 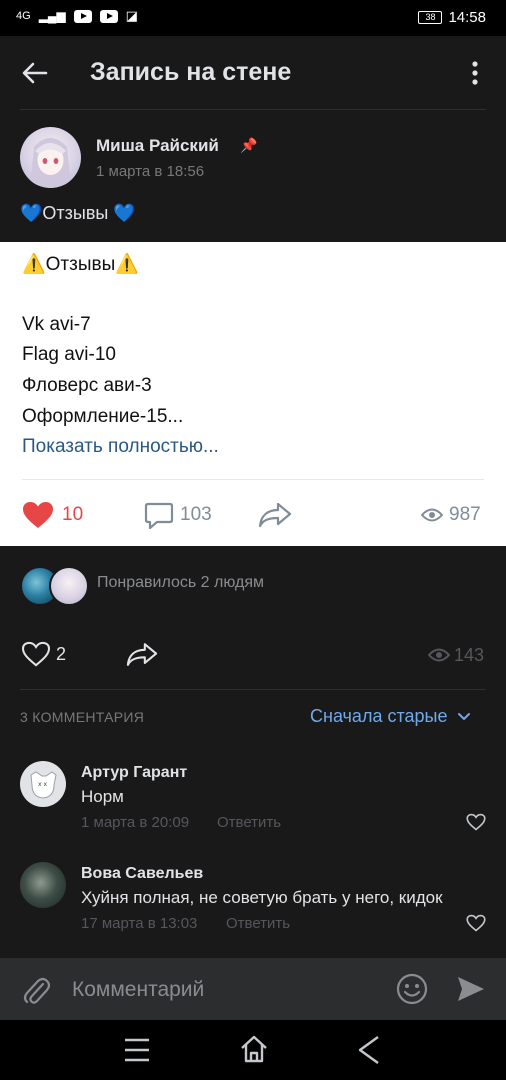 What do you see at coordinates (253, 479) in the screenshot?
I see `card-divider` at bounding box center [253, 479].